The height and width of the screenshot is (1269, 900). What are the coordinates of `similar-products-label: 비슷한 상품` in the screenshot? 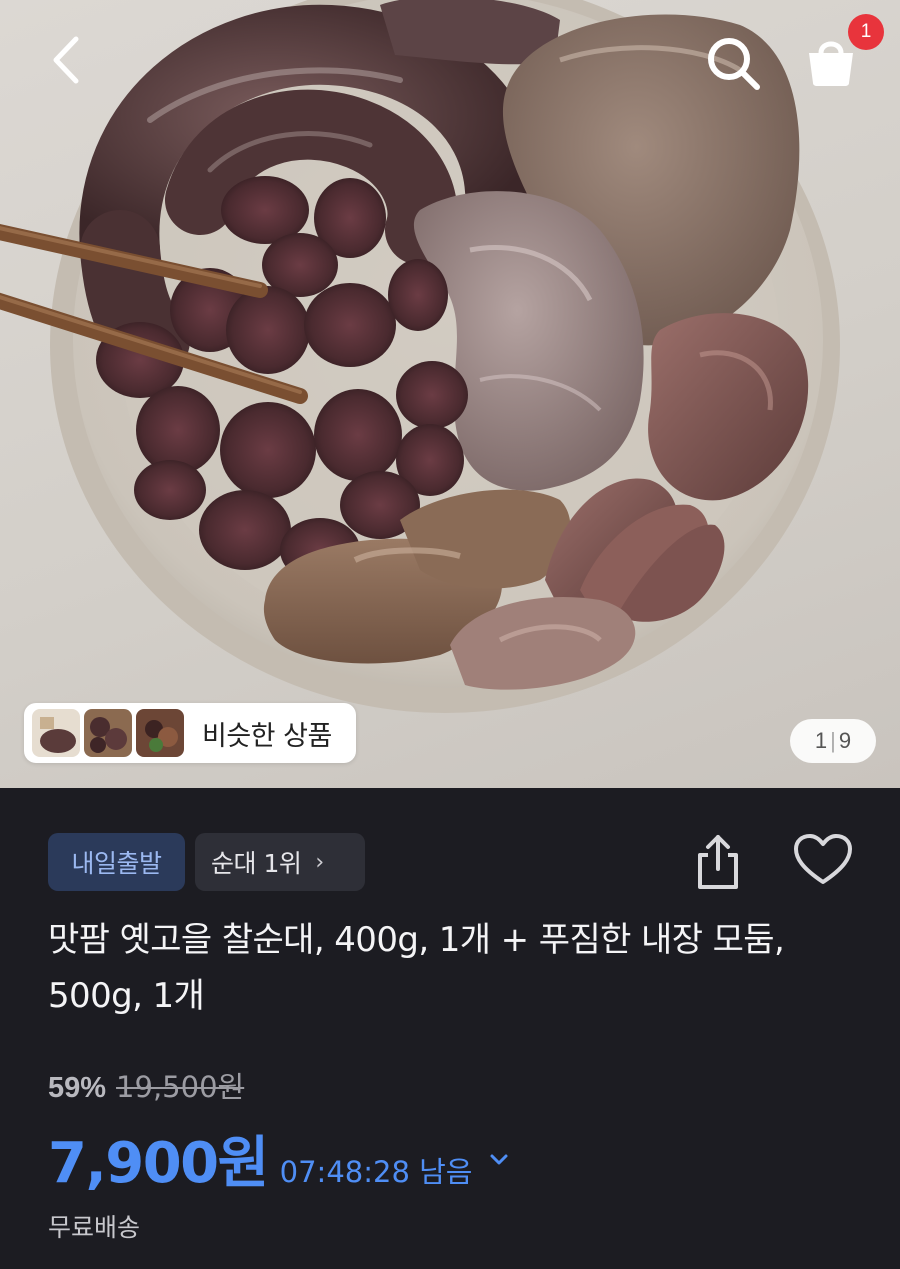 It's located at (267, 736).